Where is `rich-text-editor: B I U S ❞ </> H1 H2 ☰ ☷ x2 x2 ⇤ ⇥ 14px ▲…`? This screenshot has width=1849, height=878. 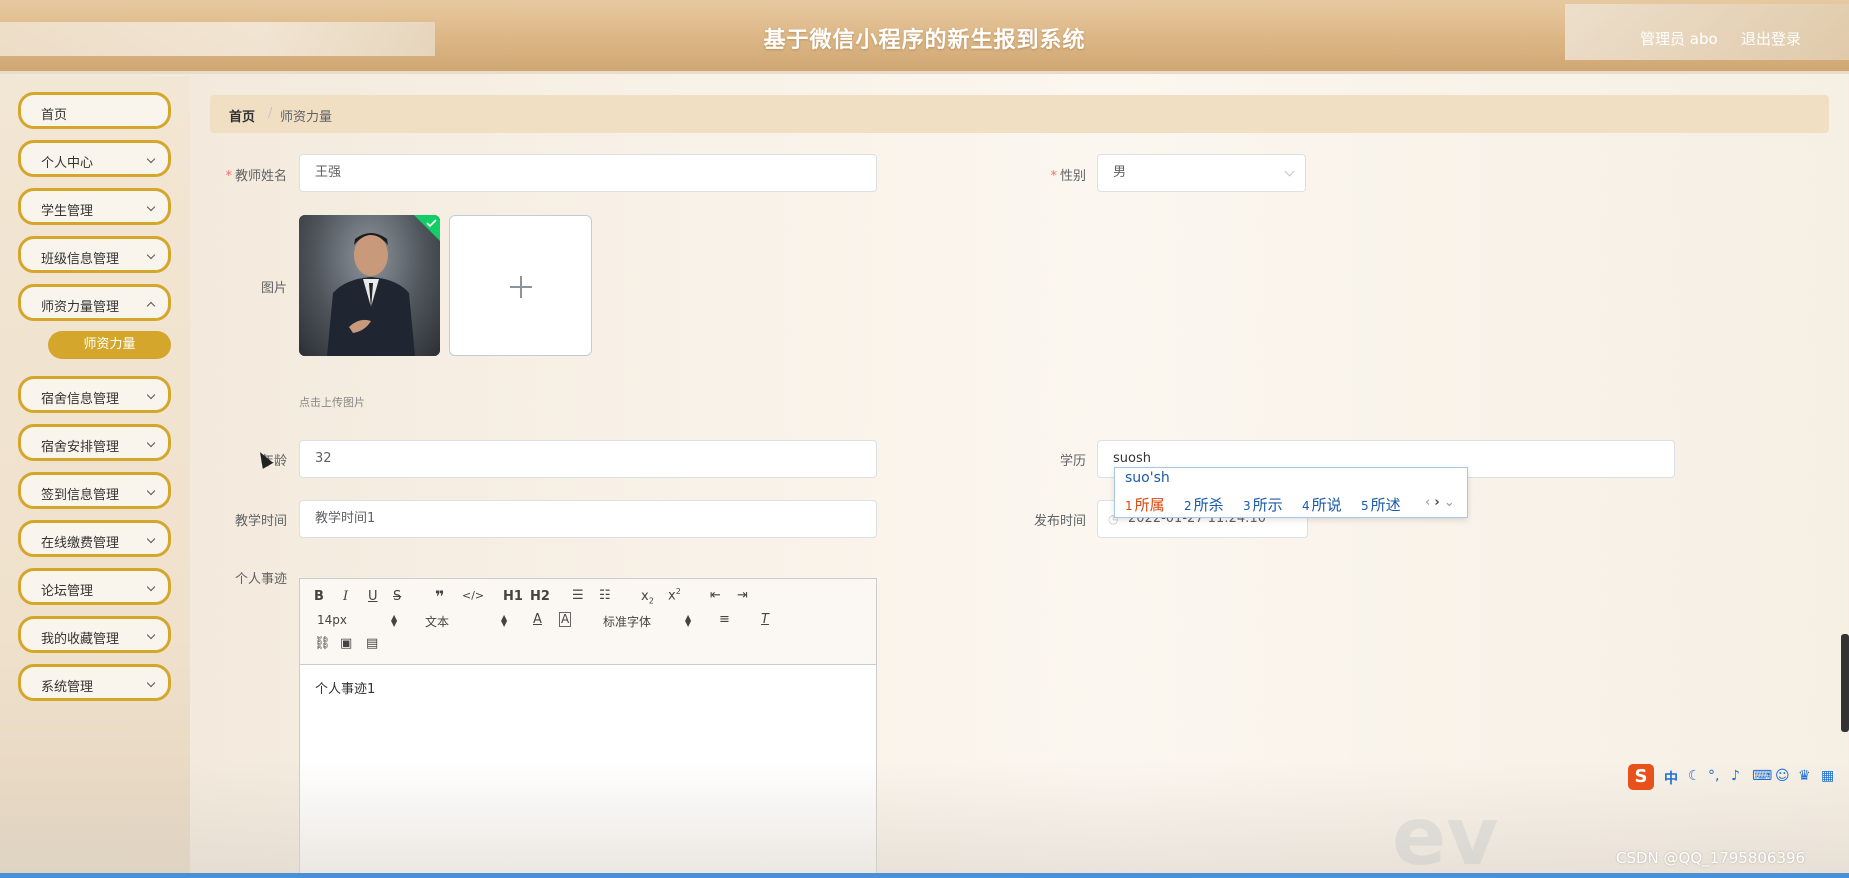
rich-text-editor: B I U S ❞ </> H1 H2 ☰ ☷ x2 x2 ⇤ ⇥ 14px ▲… is located at coordinates (588, 728).